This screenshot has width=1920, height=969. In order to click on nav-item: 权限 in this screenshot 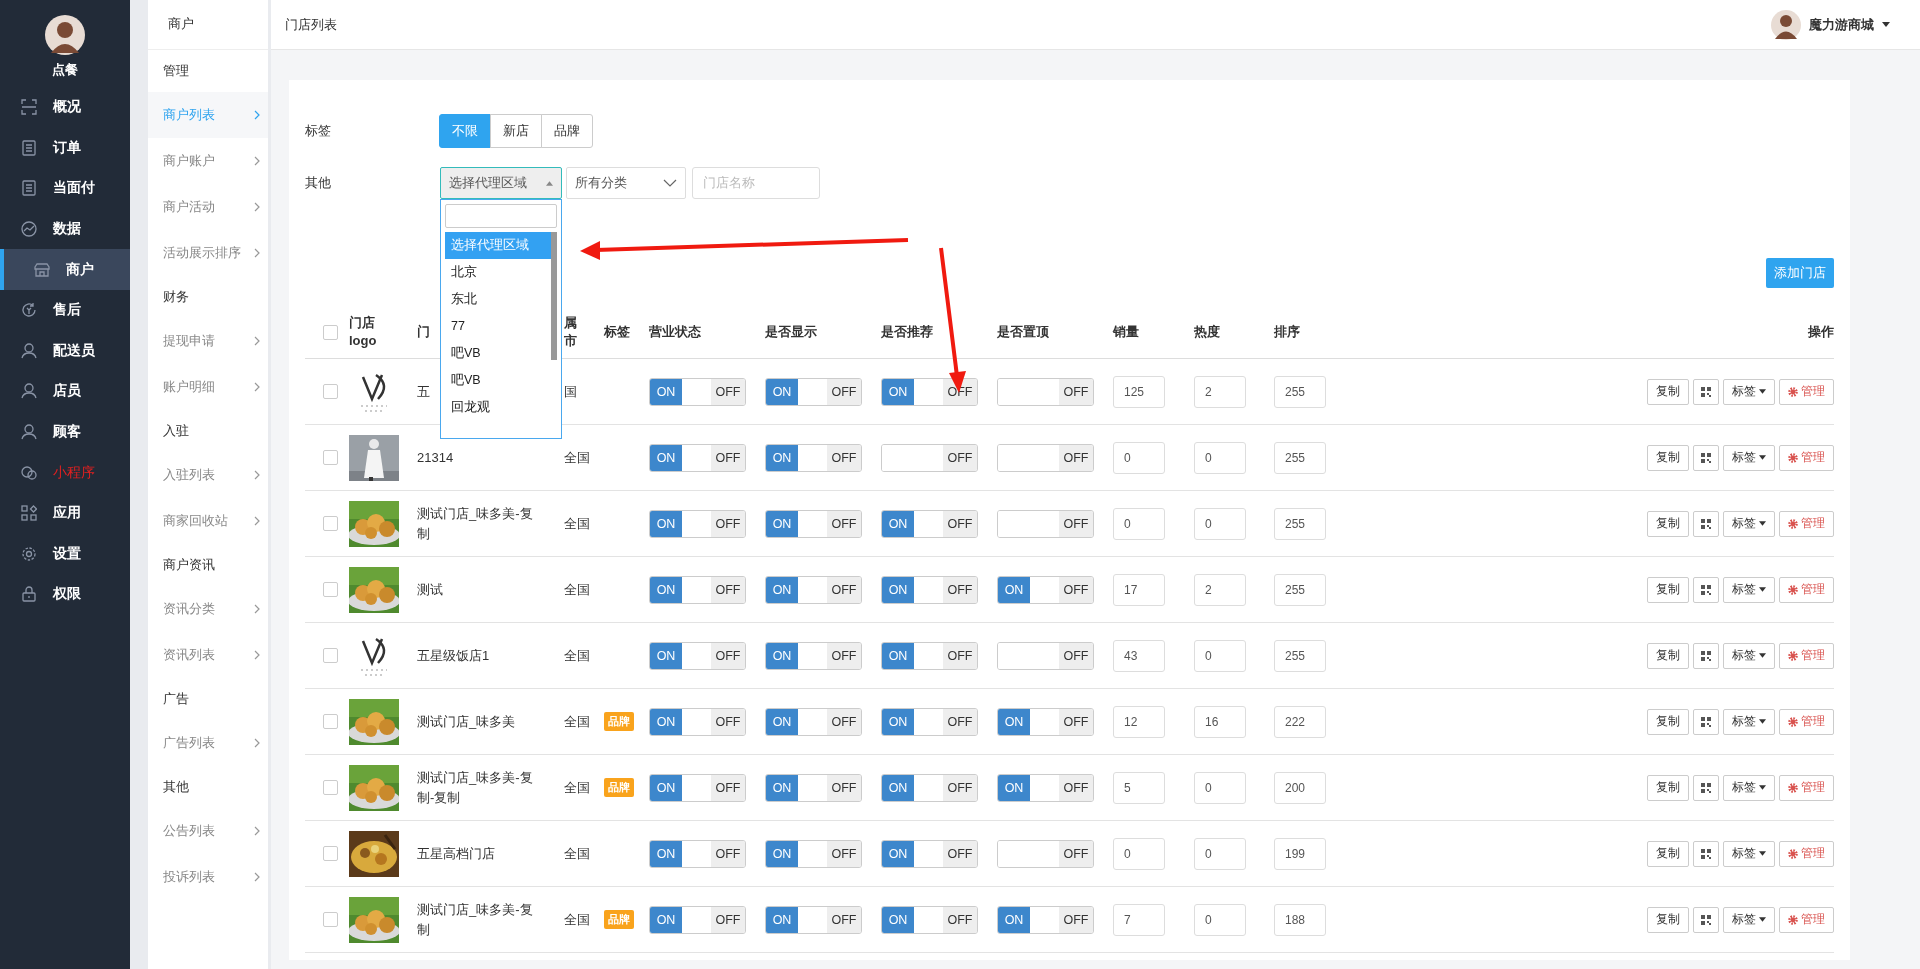, I will do `click(65, 594)`.